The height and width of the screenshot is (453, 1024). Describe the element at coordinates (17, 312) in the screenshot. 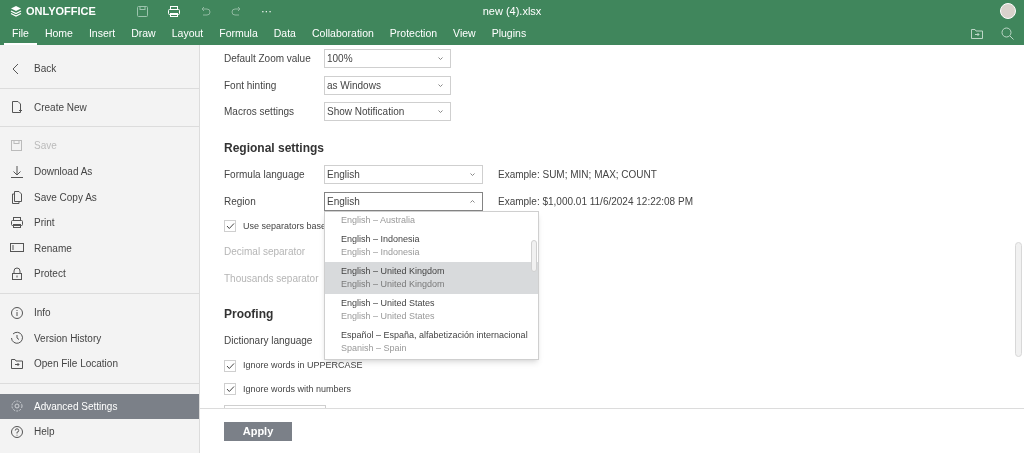

I see `info-icon` at that location.